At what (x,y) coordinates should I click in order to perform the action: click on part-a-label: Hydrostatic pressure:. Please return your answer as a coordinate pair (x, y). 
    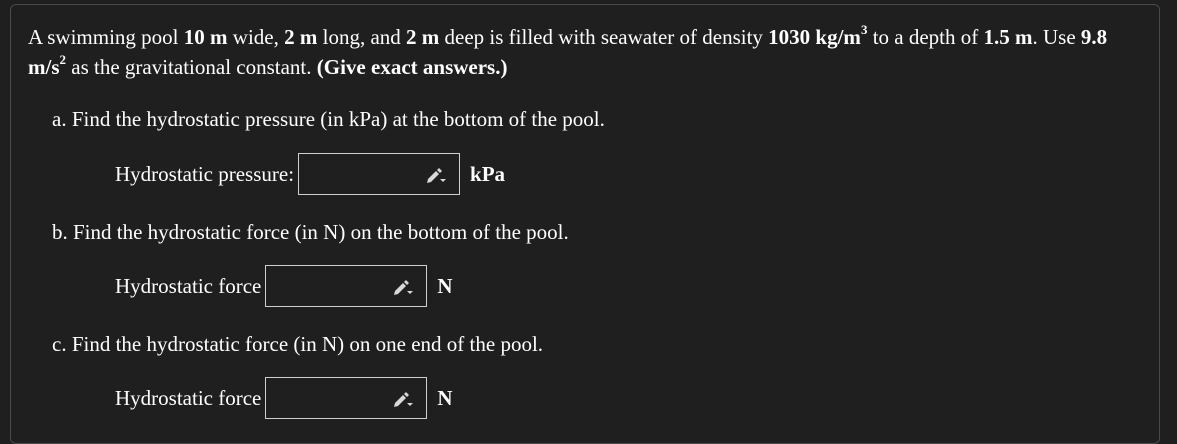
    Looking at the image, I should click on (205, 173).